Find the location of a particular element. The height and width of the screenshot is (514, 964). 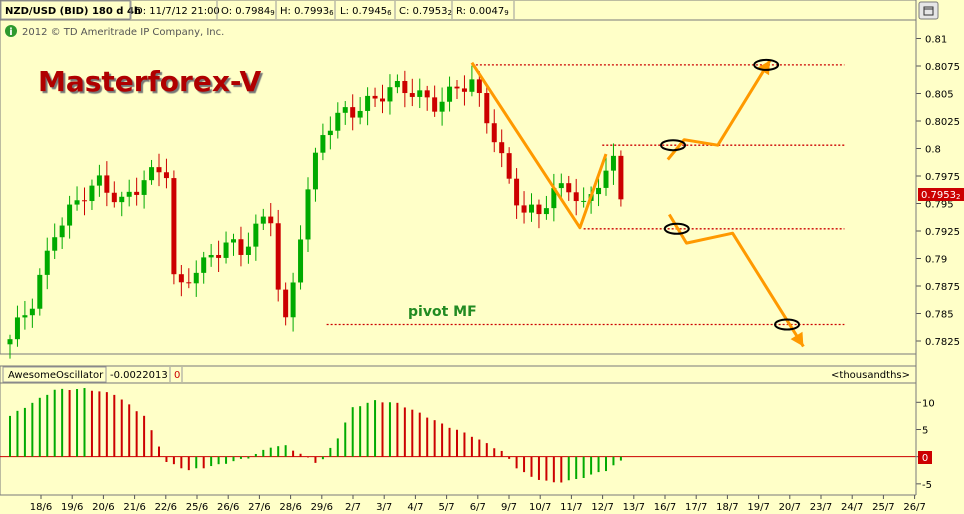

time-tick-label: 3/7 is located at coordinates (384, 507).